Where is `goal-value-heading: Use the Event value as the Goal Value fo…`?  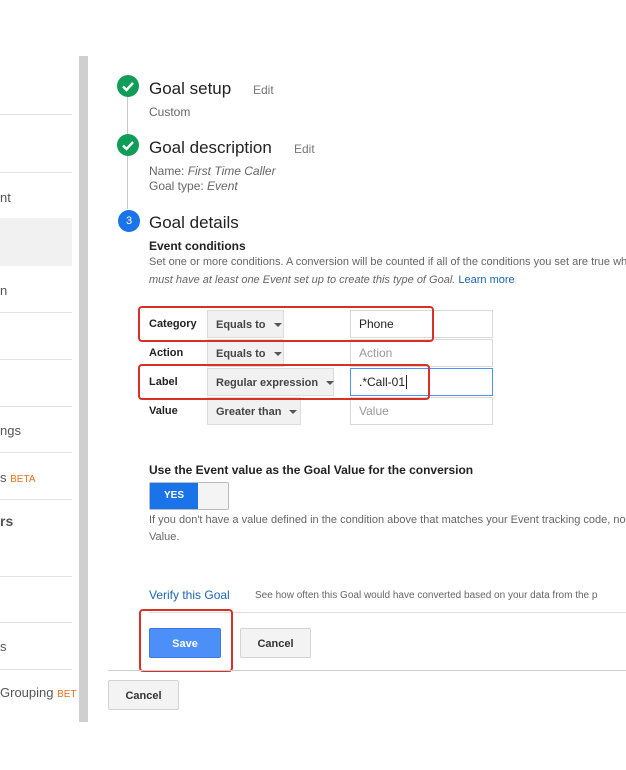
goal-value-heading: Use the Event value as the Goal Value fo… is located at coordinates (311, 470).